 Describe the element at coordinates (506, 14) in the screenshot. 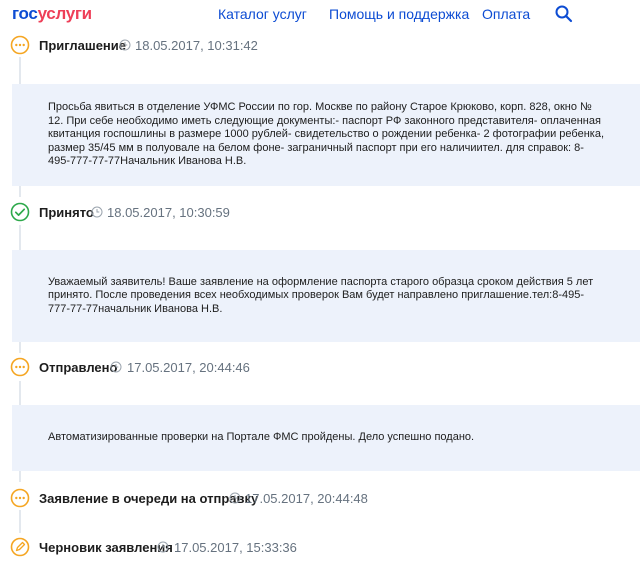

I see `nav-link-payment: Оплата` at that location.